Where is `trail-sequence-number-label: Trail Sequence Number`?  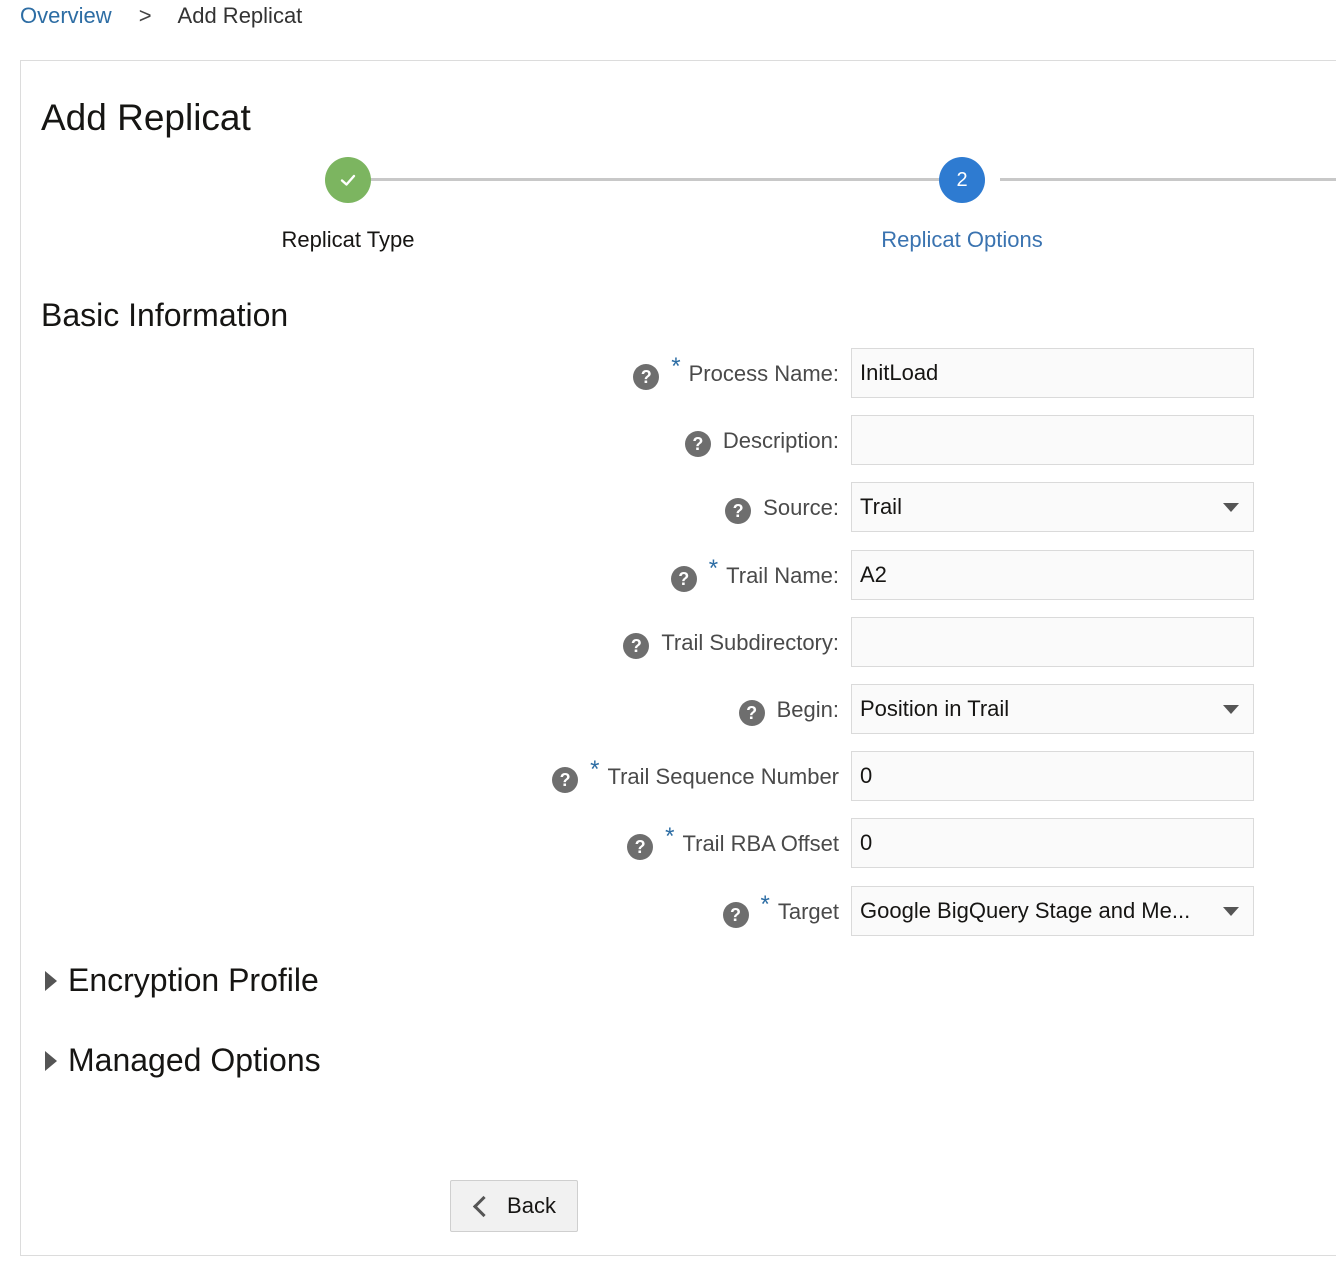 trail-sequence-number-label: Trail Sequence Number is located at coordinates (723, 776).